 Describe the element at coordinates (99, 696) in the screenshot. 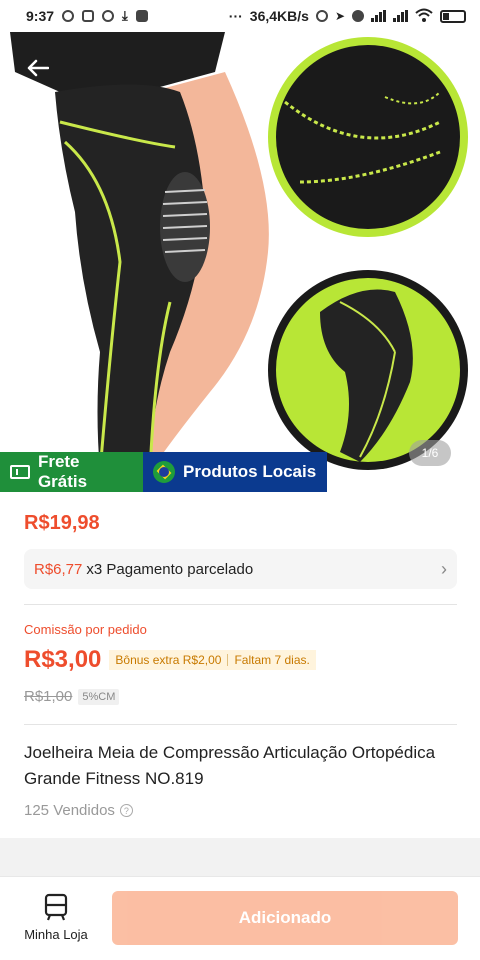

I see `cm-tag: 5%CM` at that location.